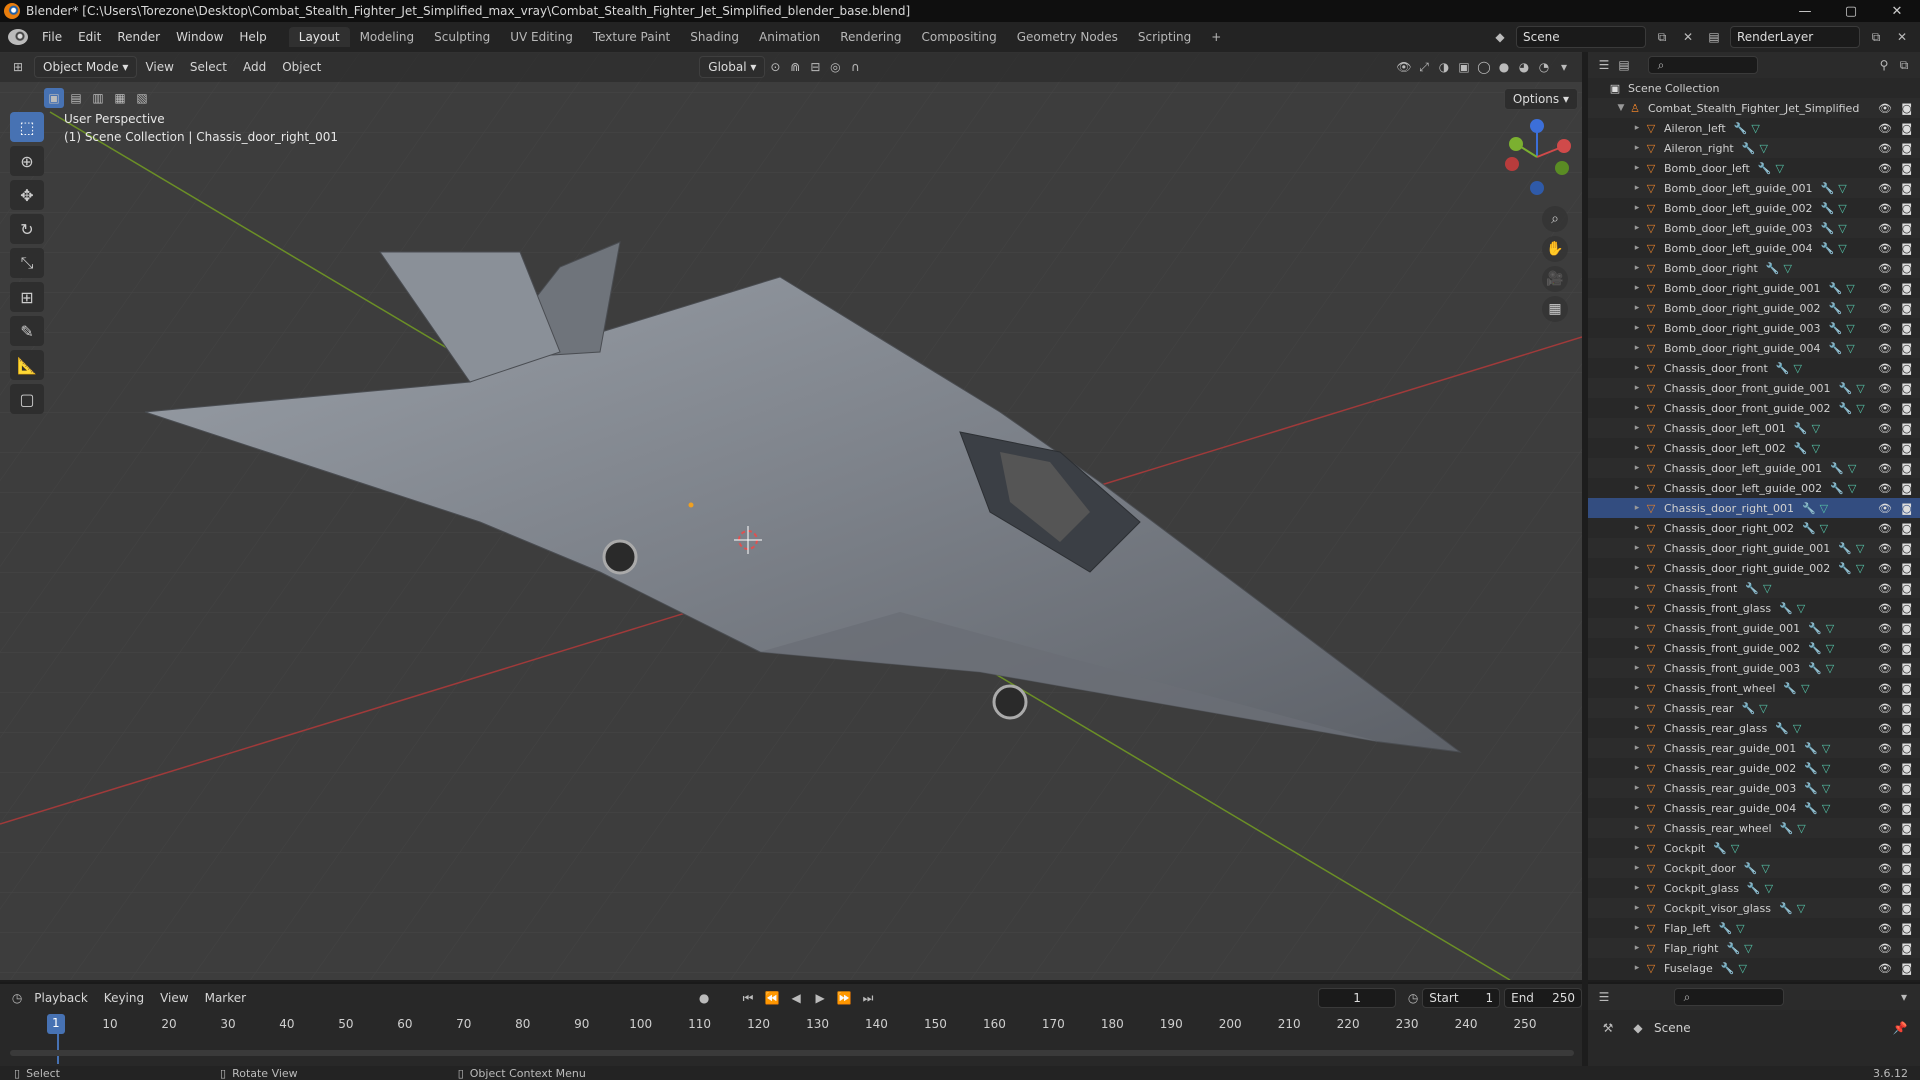 The image size is (1920, 1080). Describe the element at coordinates (631, 37) in the screenshot. I see `workspace-tab: Texture Paint` at that location.